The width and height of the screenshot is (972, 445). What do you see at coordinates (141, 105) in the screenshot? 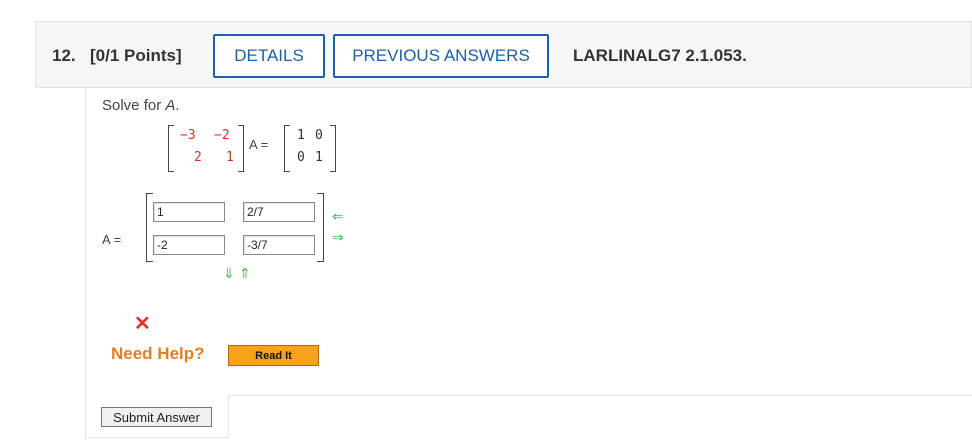
I see `problem-prompt: Solve for A.` at bounding box center [141, 105].